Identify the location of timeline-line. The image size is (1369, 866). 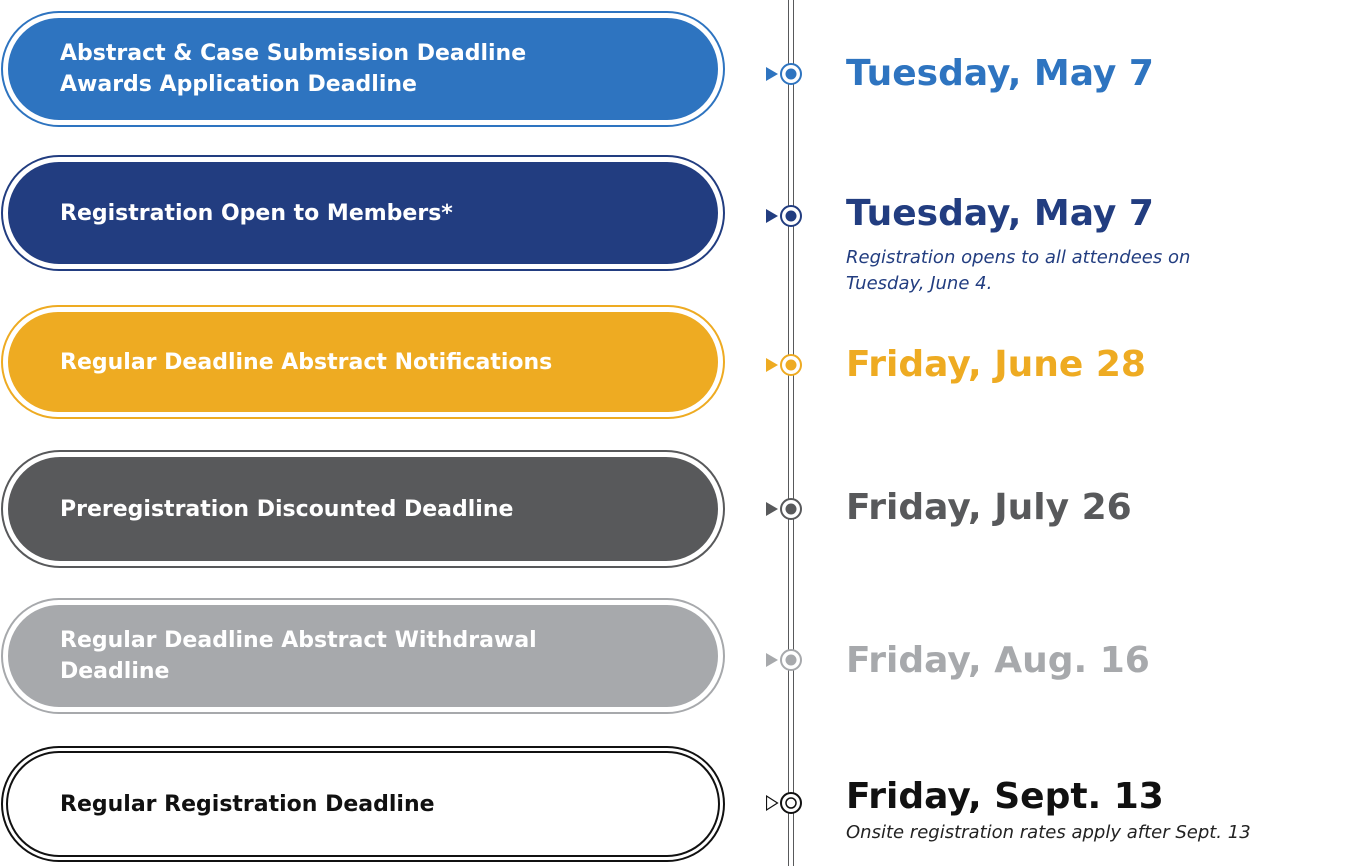
(791, 433).